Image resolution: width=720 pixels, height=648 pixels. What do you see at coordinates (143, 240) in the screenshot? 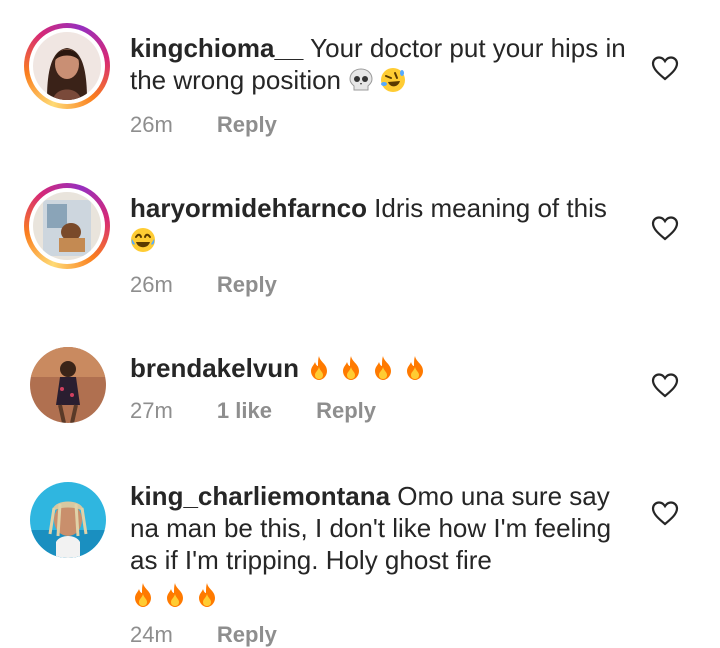
I see `tears-of-joy-emoji-icon` at bounding box center [143, 240].